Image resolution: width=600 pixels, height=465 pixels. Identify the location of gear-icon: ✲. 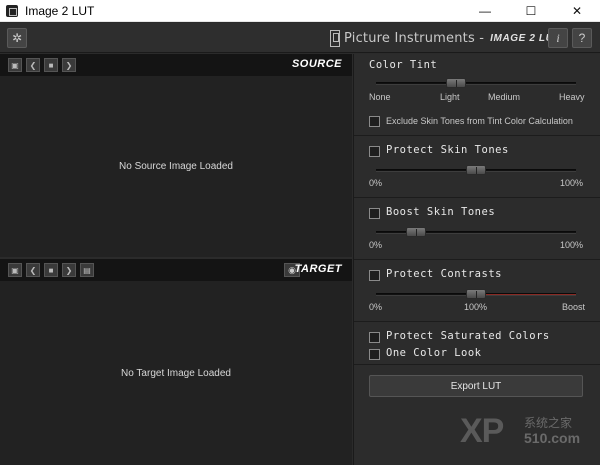
(17, 38).